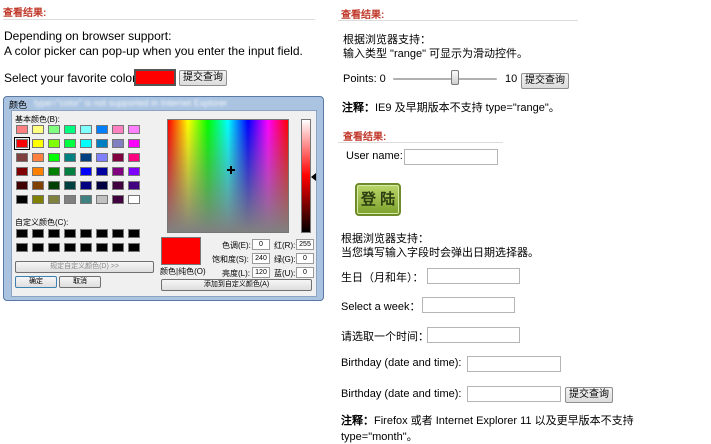 This screenshot has width=711, height=444. I want to click on range-thumb, so click(455, 77).